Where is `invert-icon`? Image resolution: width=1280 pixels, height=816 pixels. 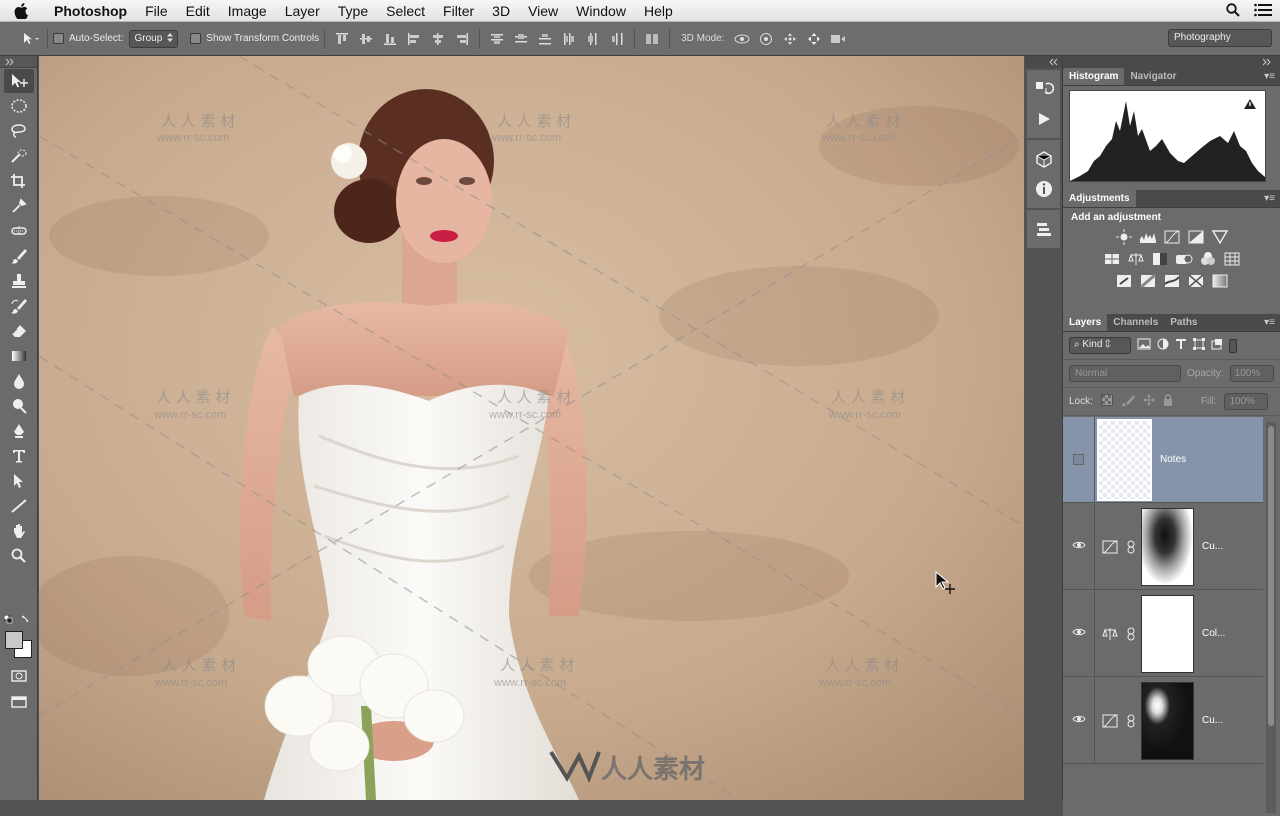 invert-icon is located at coordinates (1123, 280).